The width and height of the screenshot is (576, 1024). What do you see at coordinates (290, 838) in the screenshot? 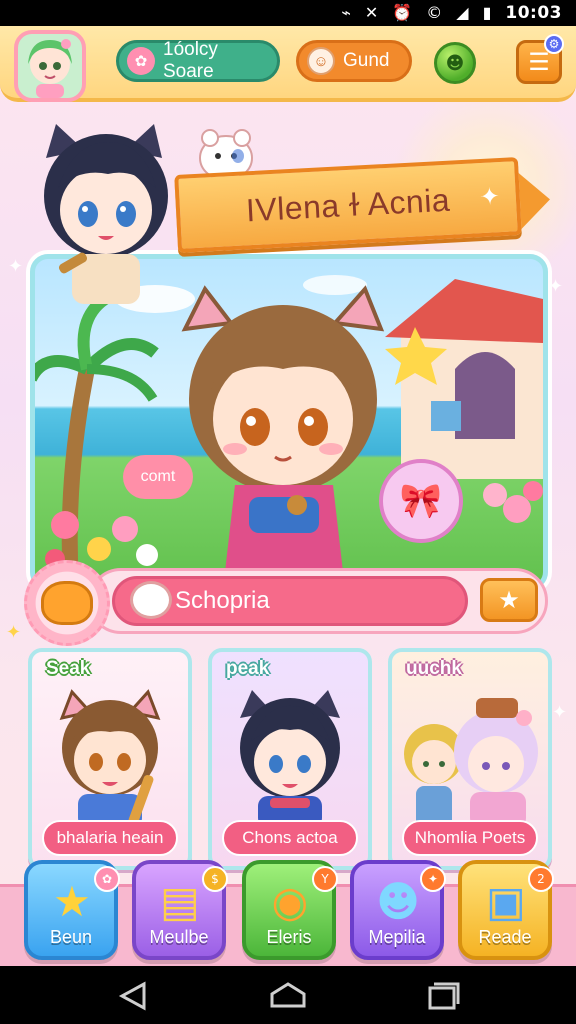
I see `card-label: Chons actoa` at bounding box center [290, 838].